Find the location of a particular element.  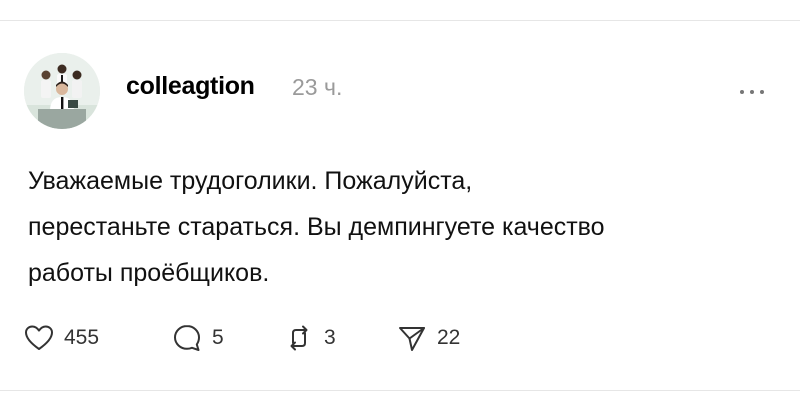

share-count: 22 is located at coordinates (449, 337).